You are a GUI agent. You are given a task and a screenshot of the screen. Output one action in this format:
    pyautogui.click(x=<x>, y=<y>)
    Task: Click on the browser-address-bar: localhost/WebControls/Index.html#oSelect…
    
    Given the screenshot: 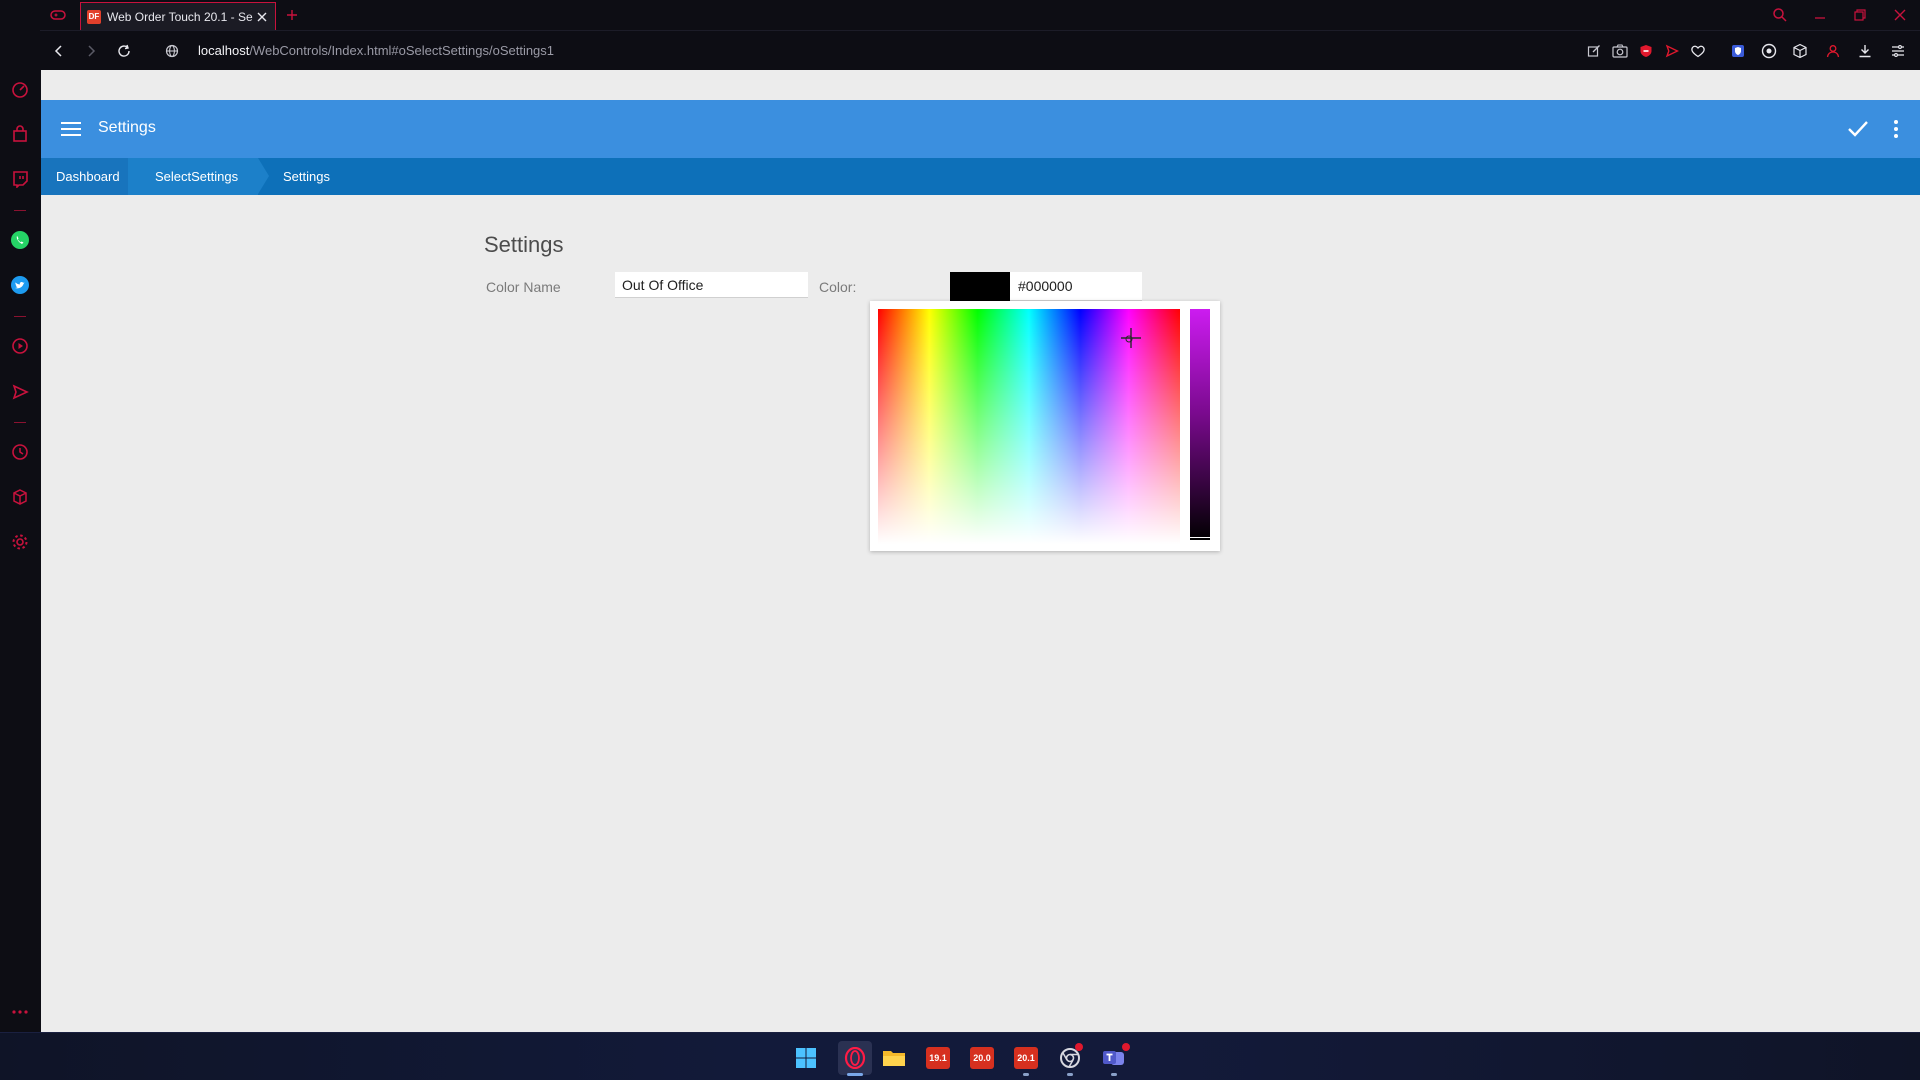 What is the action you would take?
    pyautogui.click(x=980, y=50)
    